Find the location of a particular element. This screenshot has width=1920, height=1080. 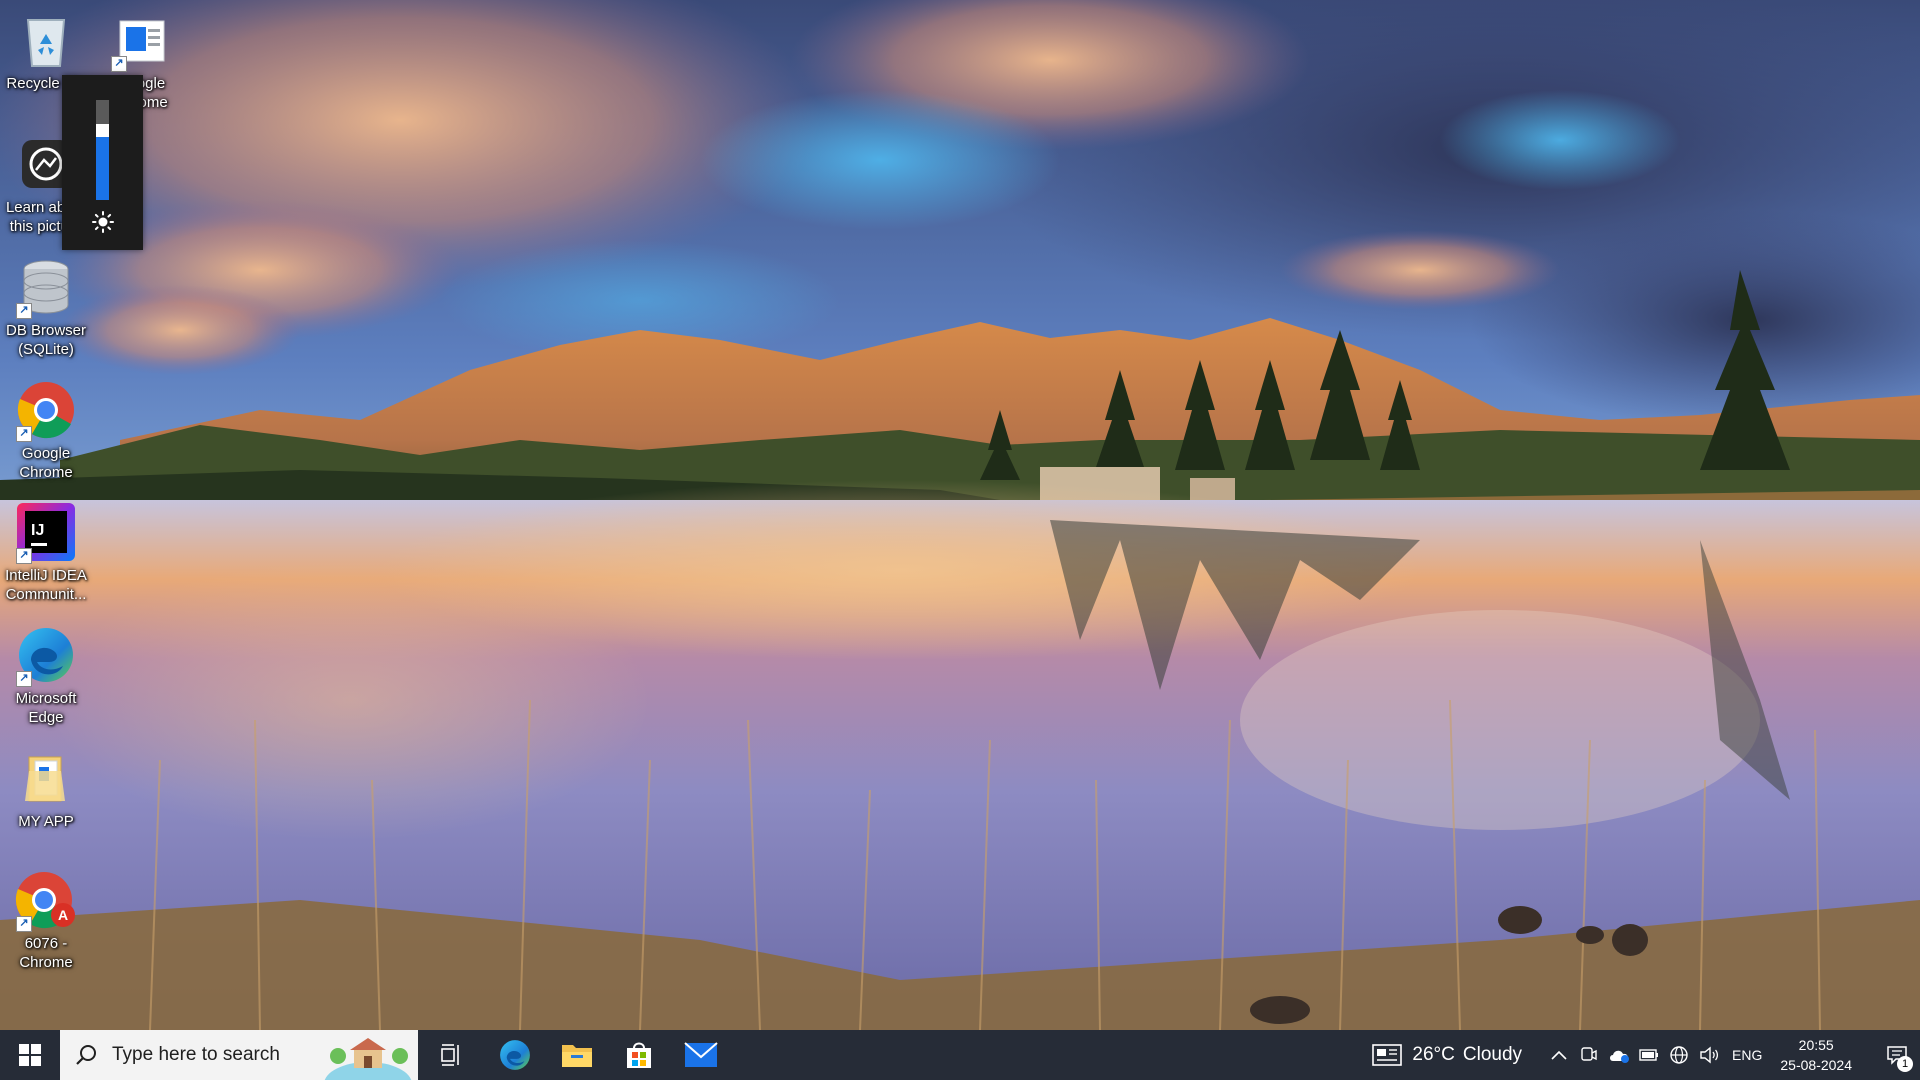

task-view-icon is located at coordinates (450, 1055).